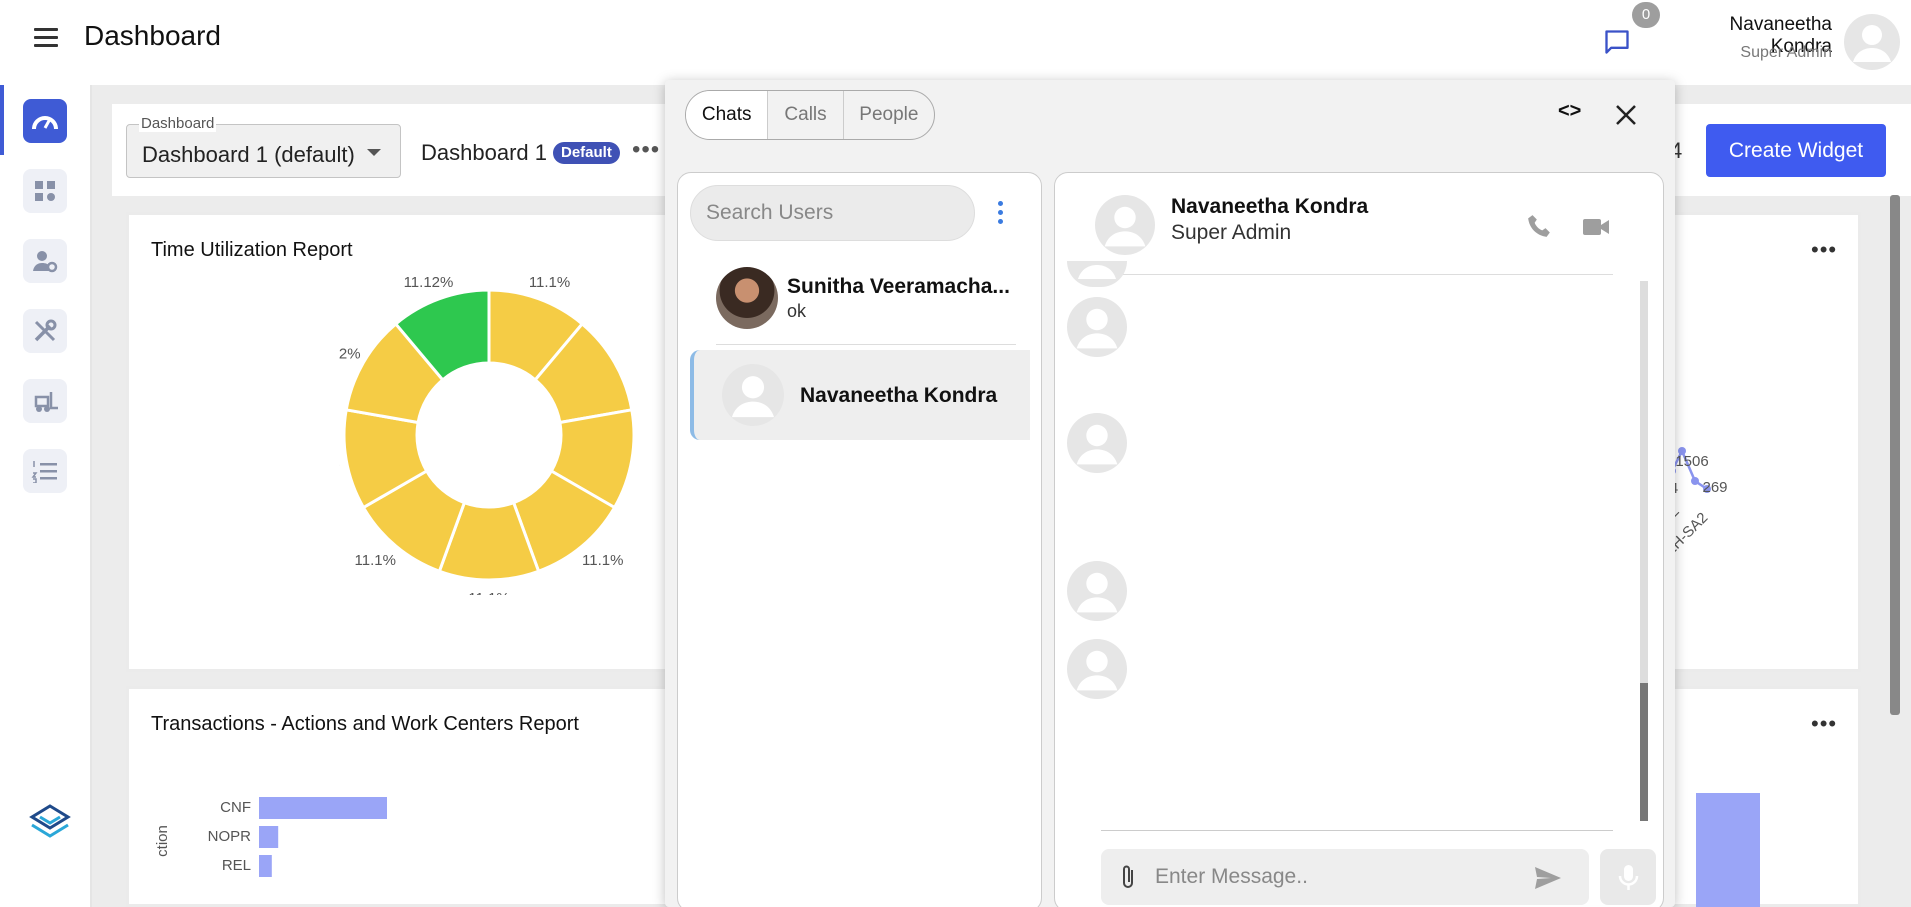  What do you see at coordinates (1895, 455) in the screenshot?
I see `page-scrollbar` at bounding box center [1895, 455].